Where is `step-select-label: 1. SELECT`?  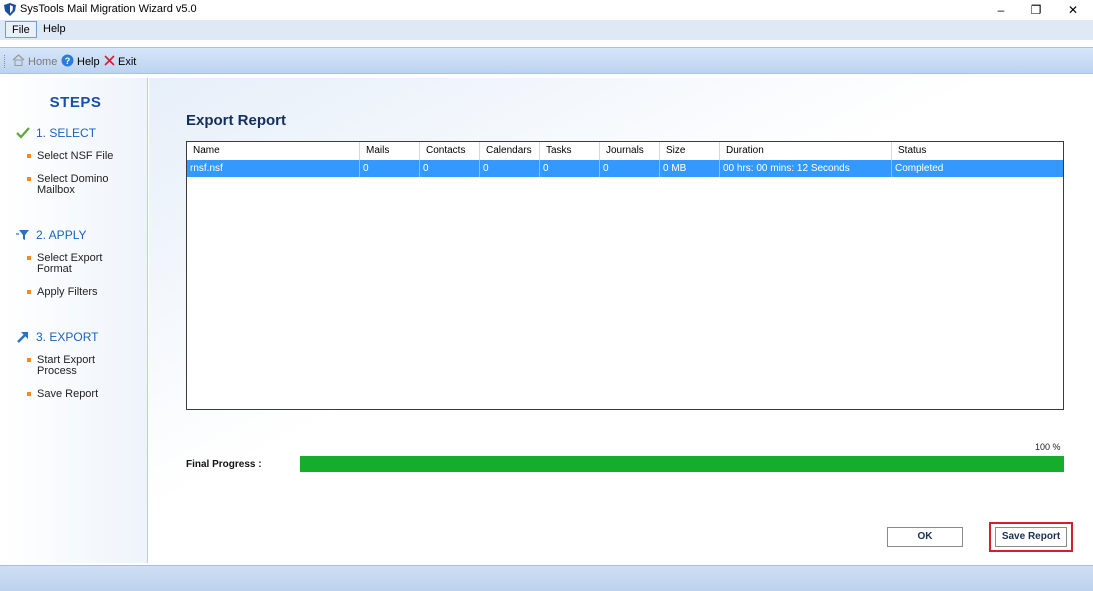 step-select-label: 1. SELECT is located at coordinates (66, 133).